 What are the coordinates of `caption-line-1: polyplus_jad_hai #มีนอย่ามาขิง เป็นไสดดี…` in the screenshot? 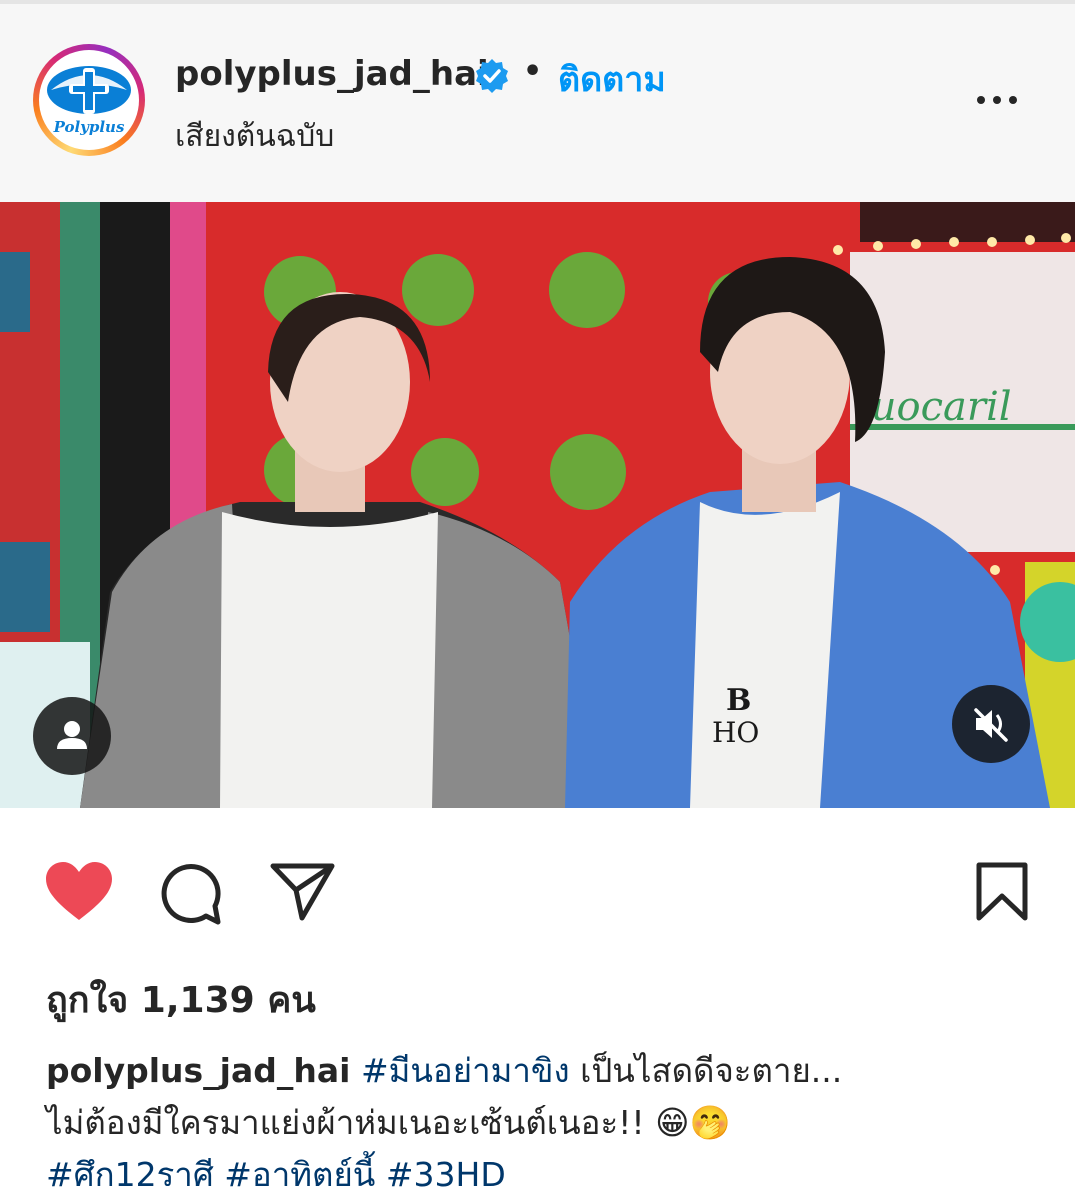 It's located at (546, 1071).